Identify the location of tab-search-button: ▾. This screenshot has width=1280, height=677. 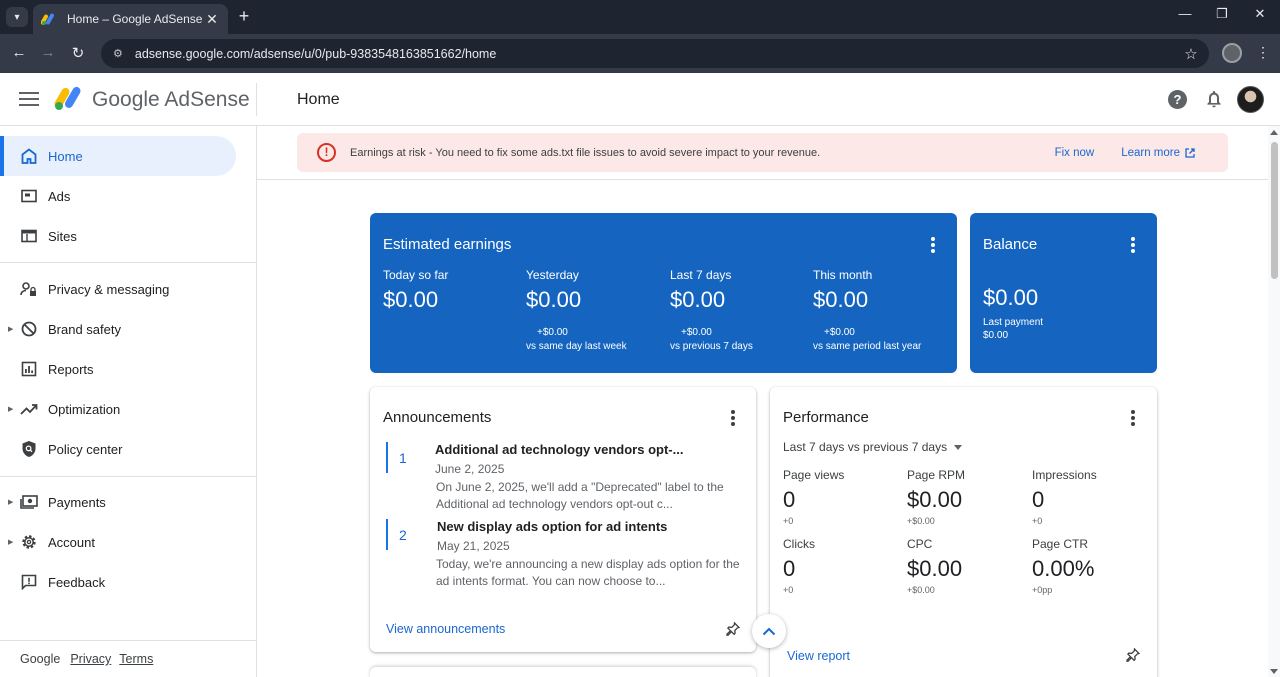
(17, 17).